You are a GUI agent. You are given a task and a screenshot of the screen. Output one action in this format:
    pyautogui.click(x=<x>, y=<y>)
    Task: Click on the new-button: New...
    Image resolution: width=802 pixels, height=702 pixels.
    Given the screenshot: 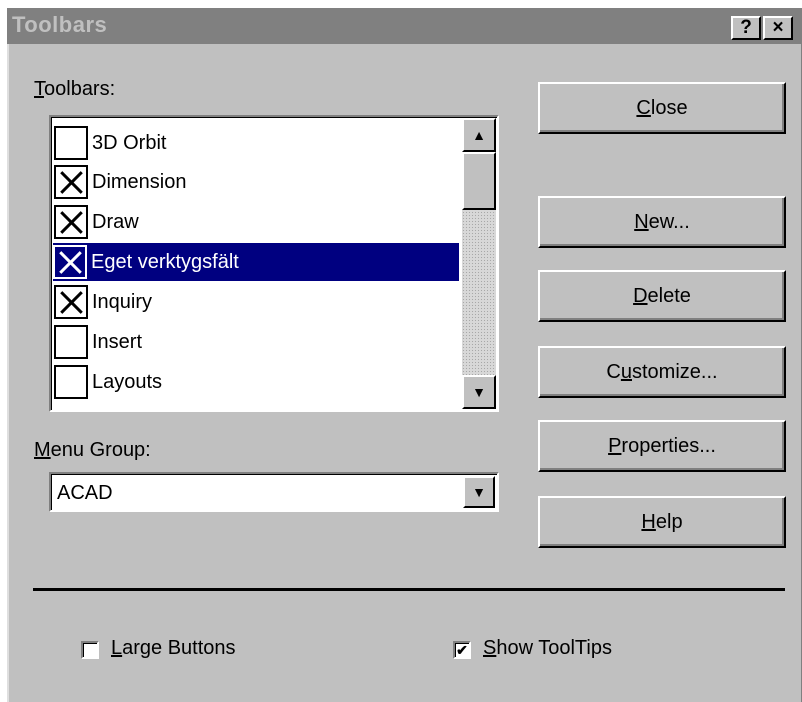 What is the action you would take?
    pyautogui.click(x=662, y=222)
    